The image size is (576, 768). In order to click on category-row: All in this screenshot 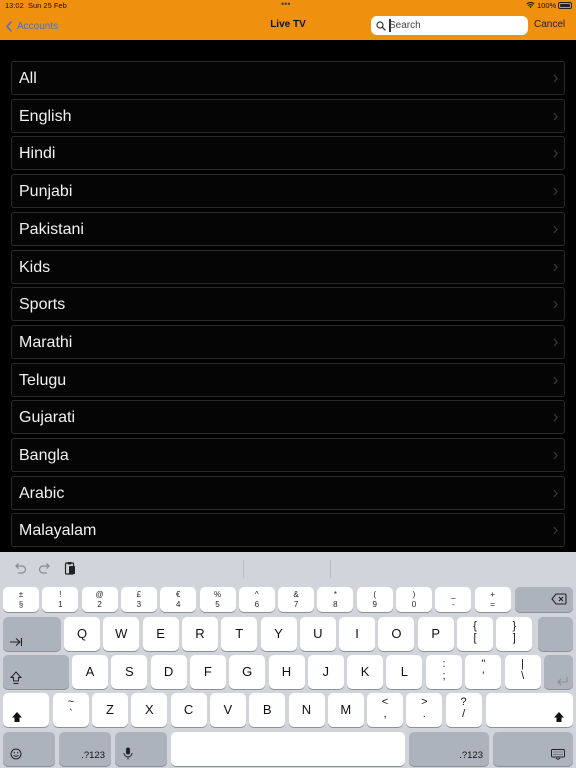, I will do `click(288, 78)`.